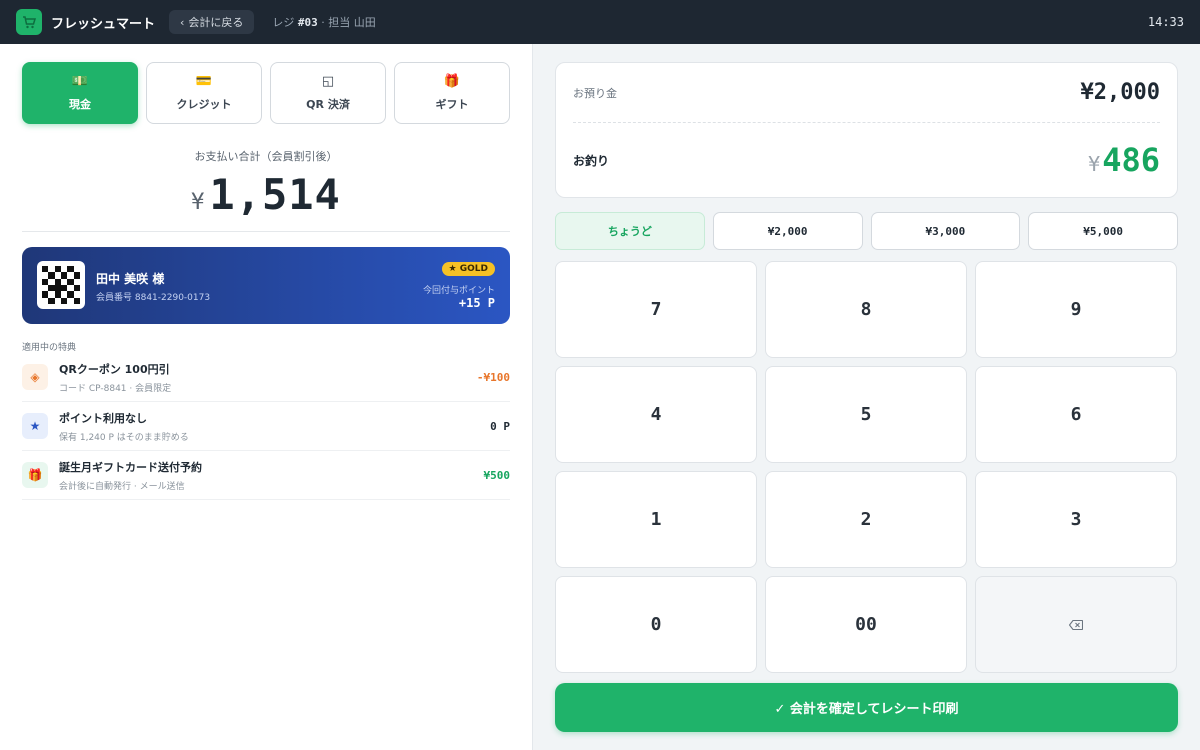 The image size is (1200, 750). What do you see at coordinates (204, 104) in the screenshot?
I see `tab-credit-label: クレジット` at bounding box center [204, 104].